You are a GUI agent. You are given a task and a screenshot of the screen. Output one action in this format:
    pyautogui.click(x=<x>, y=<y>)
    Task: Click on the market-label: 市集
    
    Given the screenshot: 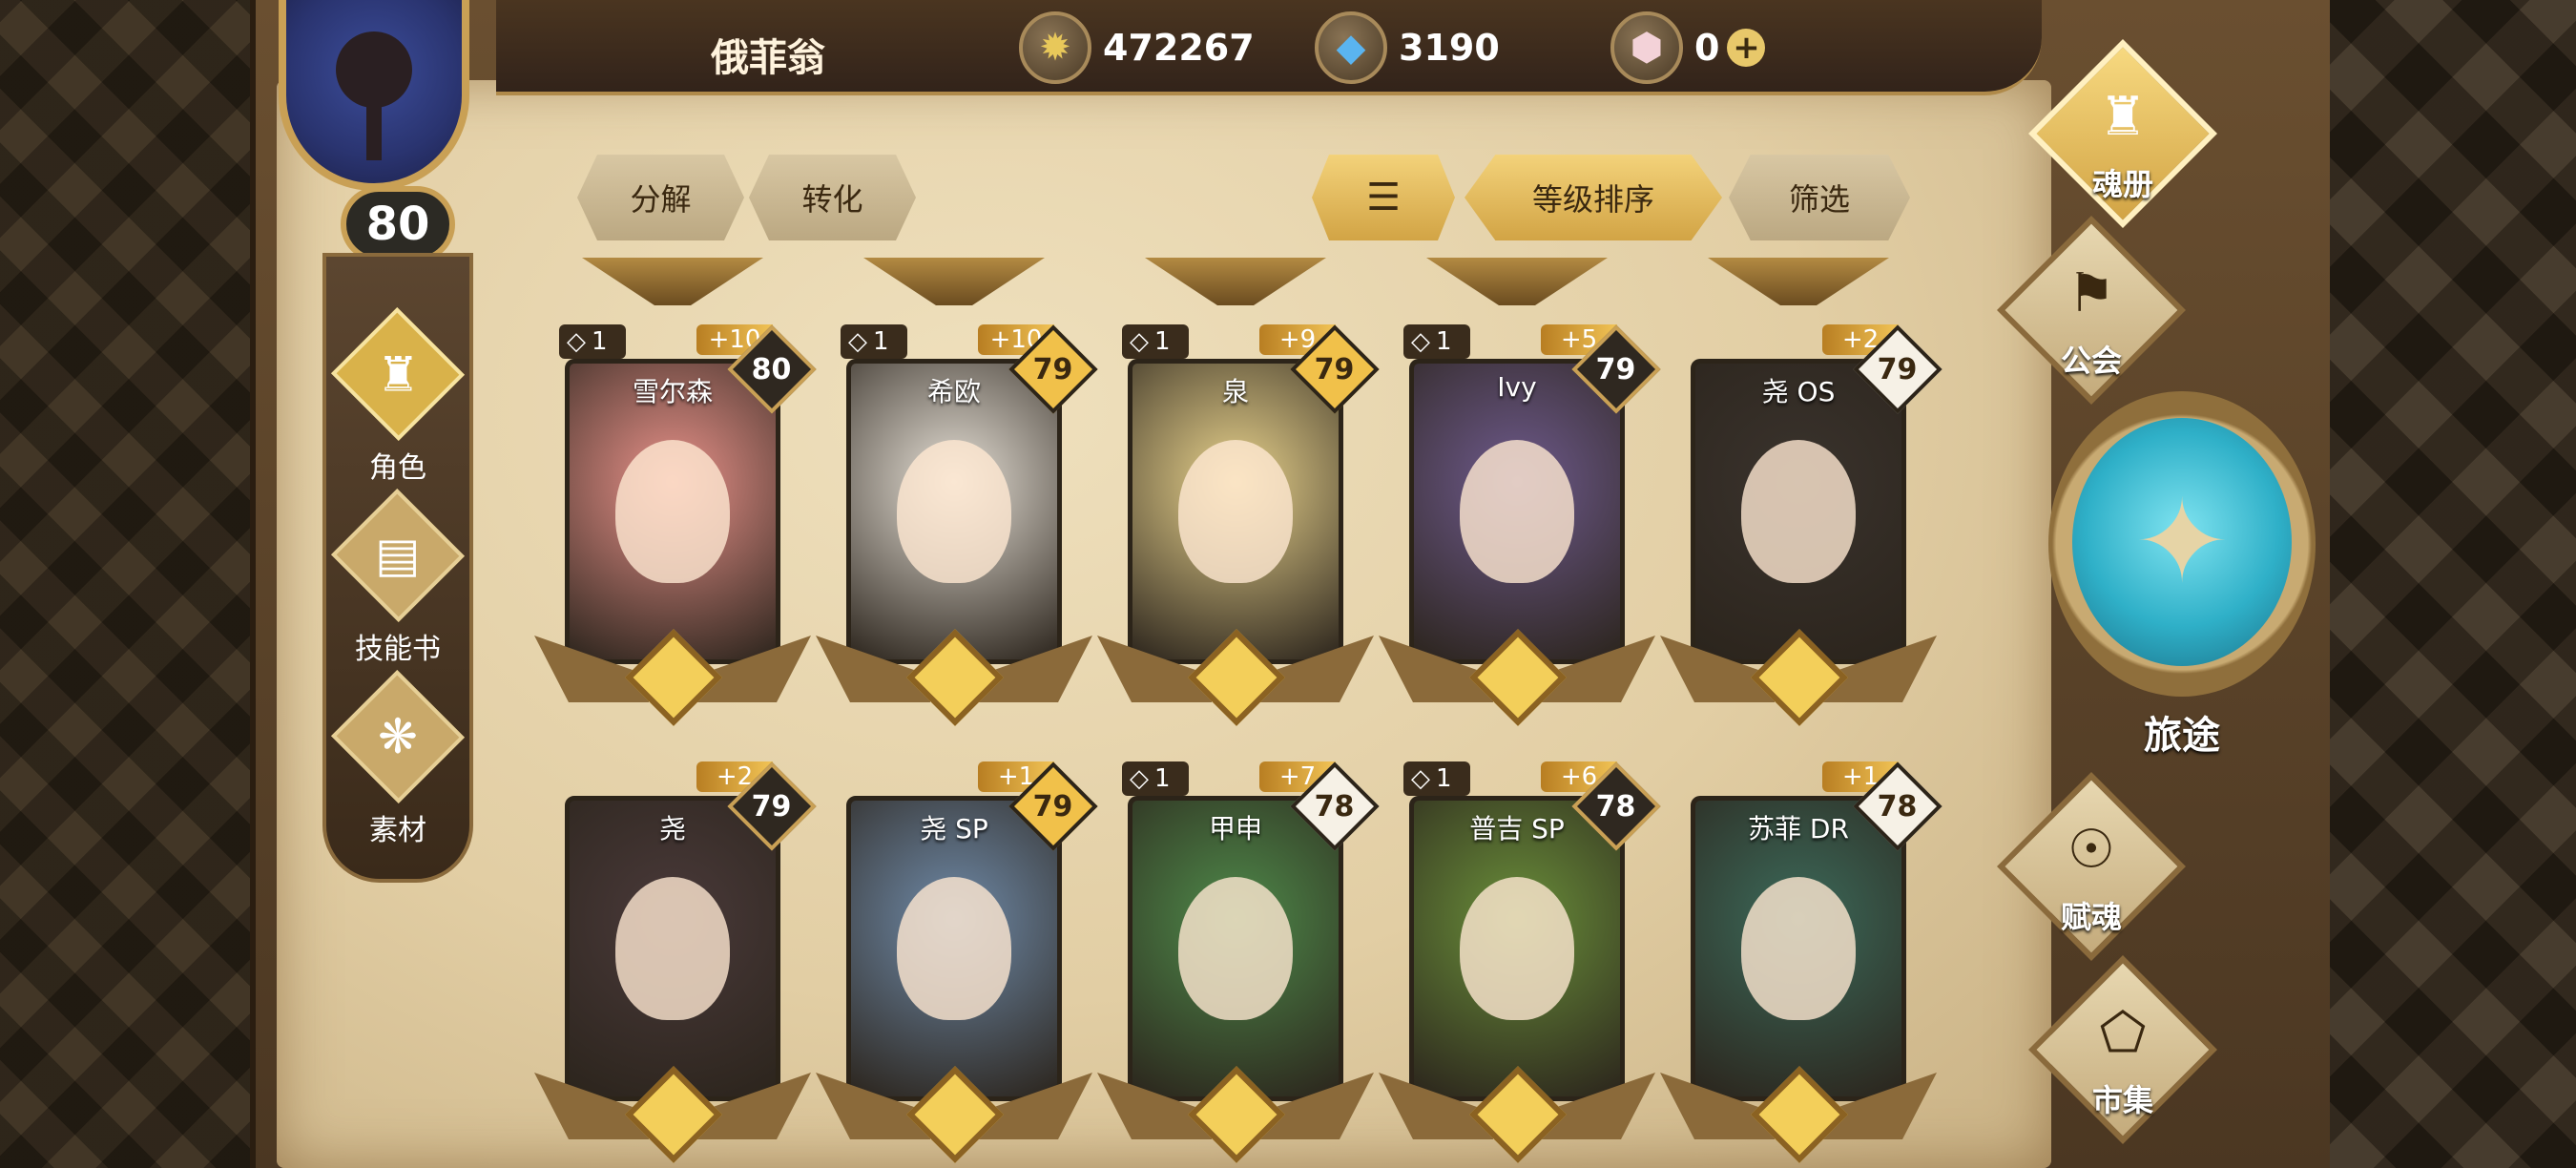 What is the action you would take?
    pyautogui.click(x=2122, y=1100)
    